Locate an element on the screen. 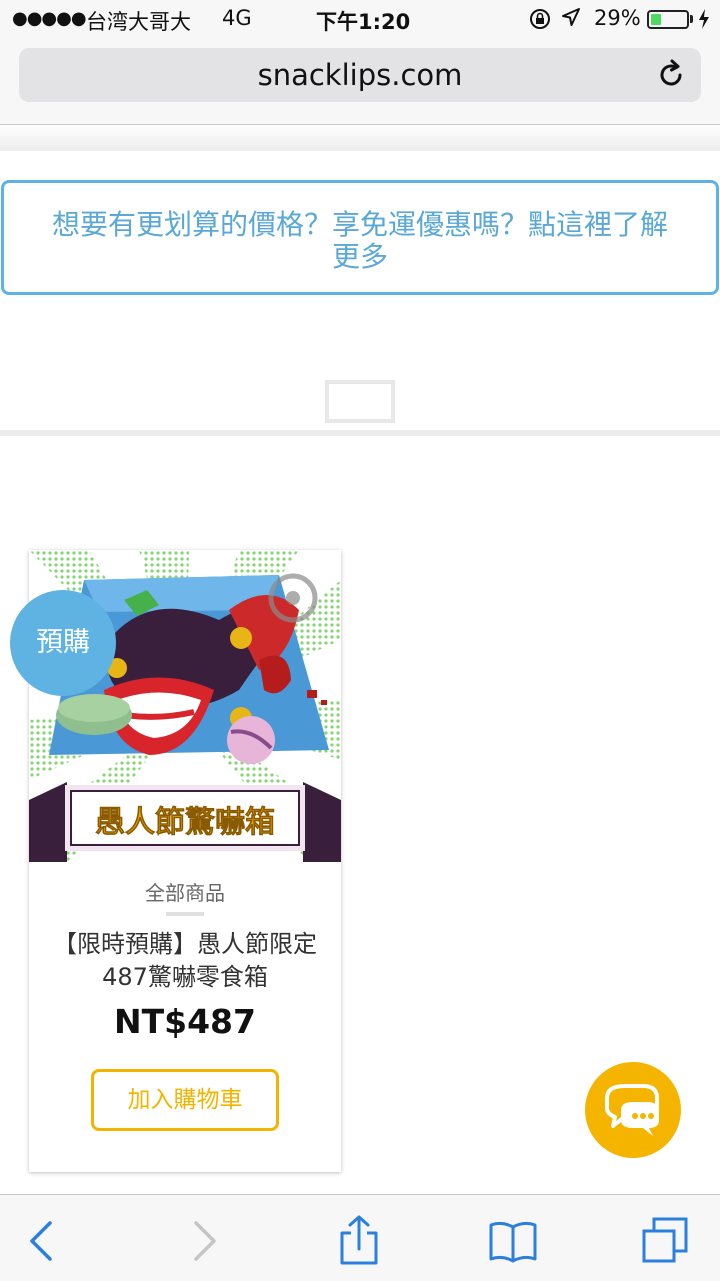 The width and height of the screenshot is (720, 1281). preorder-badge: 預購 is located at coordinates (63, 643).